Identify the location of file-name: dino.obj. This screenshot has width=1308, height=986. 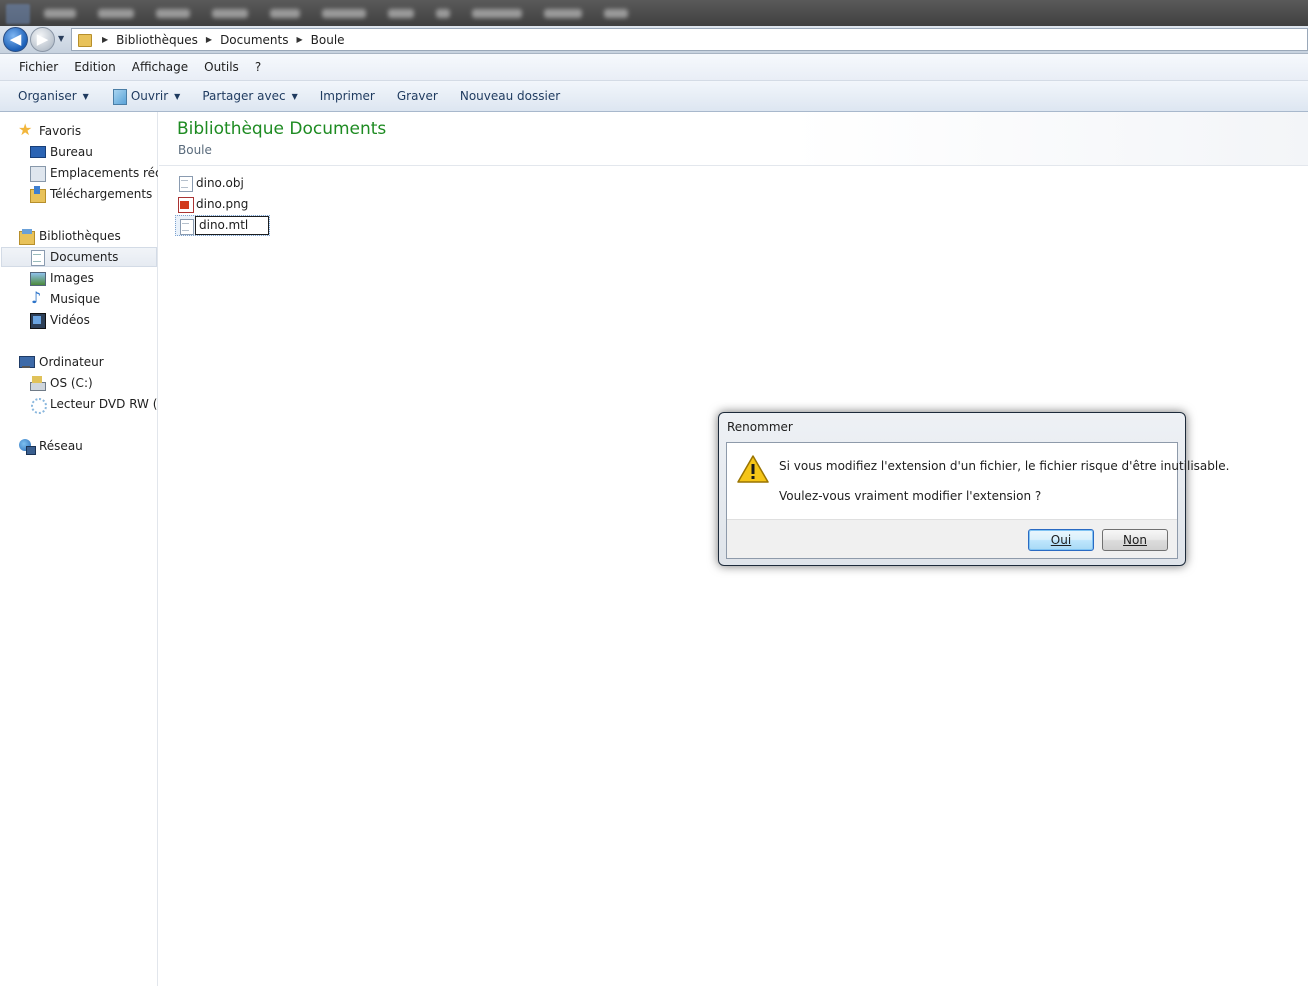
(220, 183).